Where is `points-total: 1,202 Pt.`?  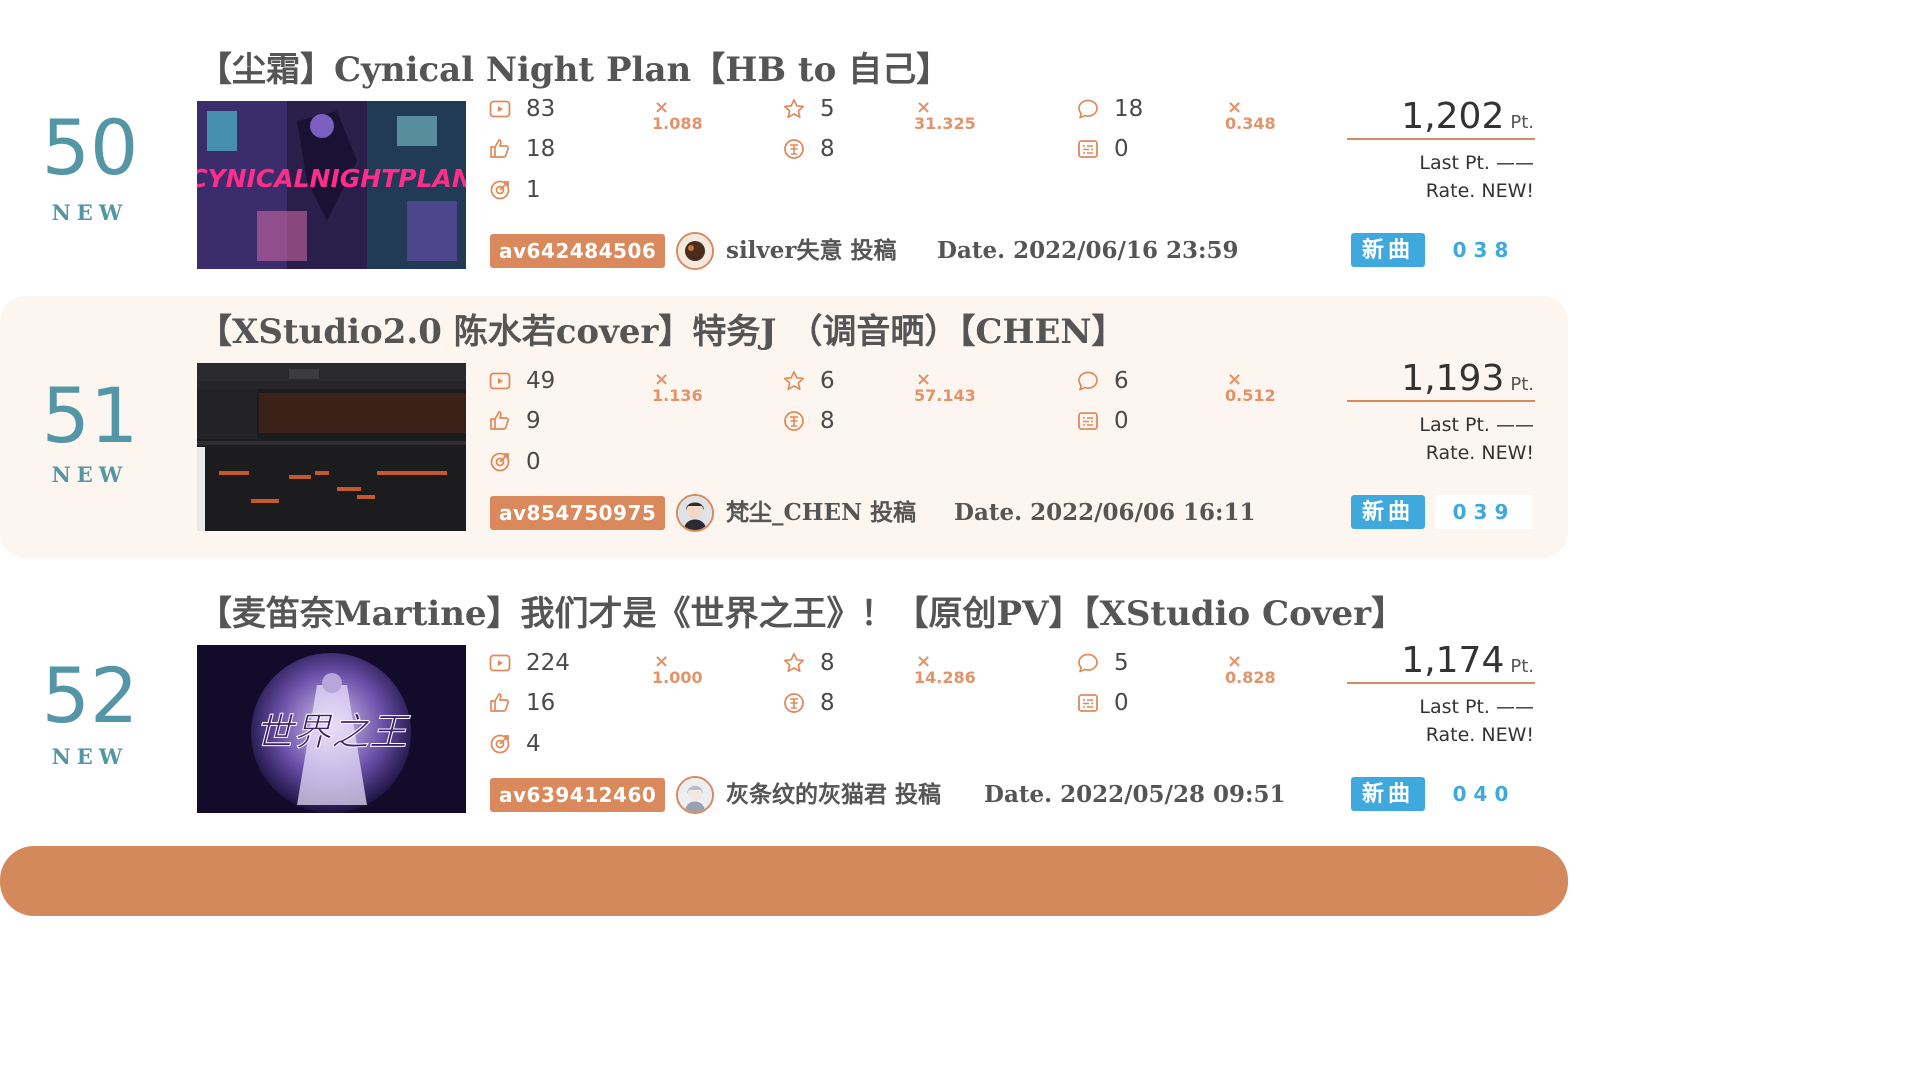
points-total: 1,202 Pt. is located at coordinates (1467, 116).